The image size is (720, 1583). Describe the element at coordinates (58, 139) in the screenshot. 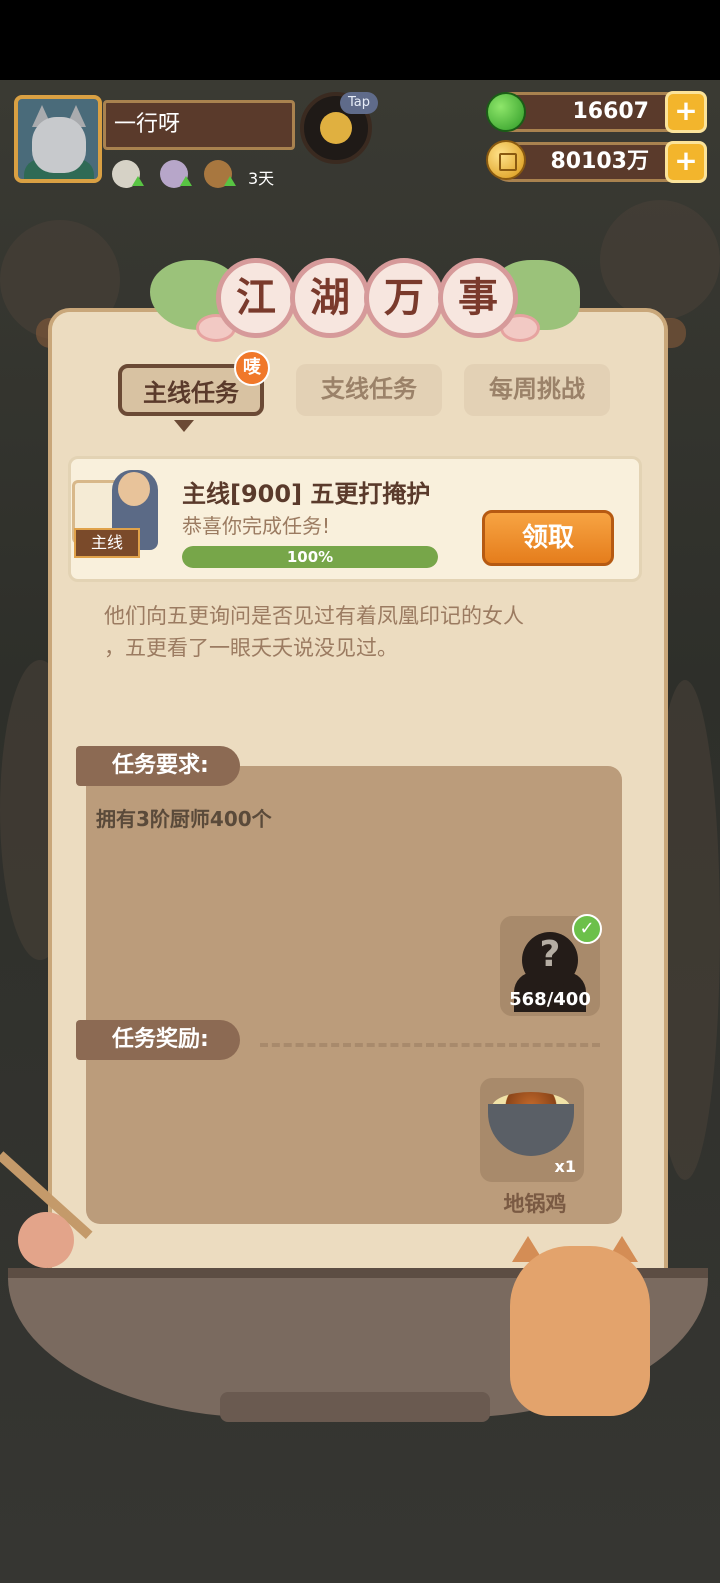

I see `player-avatar` at that location.